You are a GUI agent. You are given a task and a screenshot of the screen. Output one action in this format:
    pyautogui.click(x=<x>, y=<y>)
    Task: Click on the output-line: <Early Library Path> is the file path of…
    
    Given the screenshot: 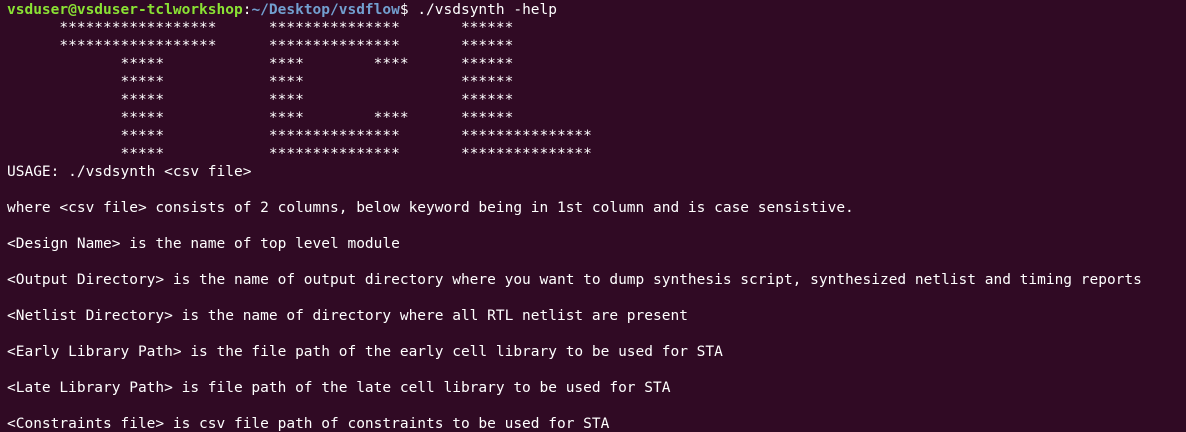 What is the action you would take?
    pyautogui.click(x=365, y=352)
    